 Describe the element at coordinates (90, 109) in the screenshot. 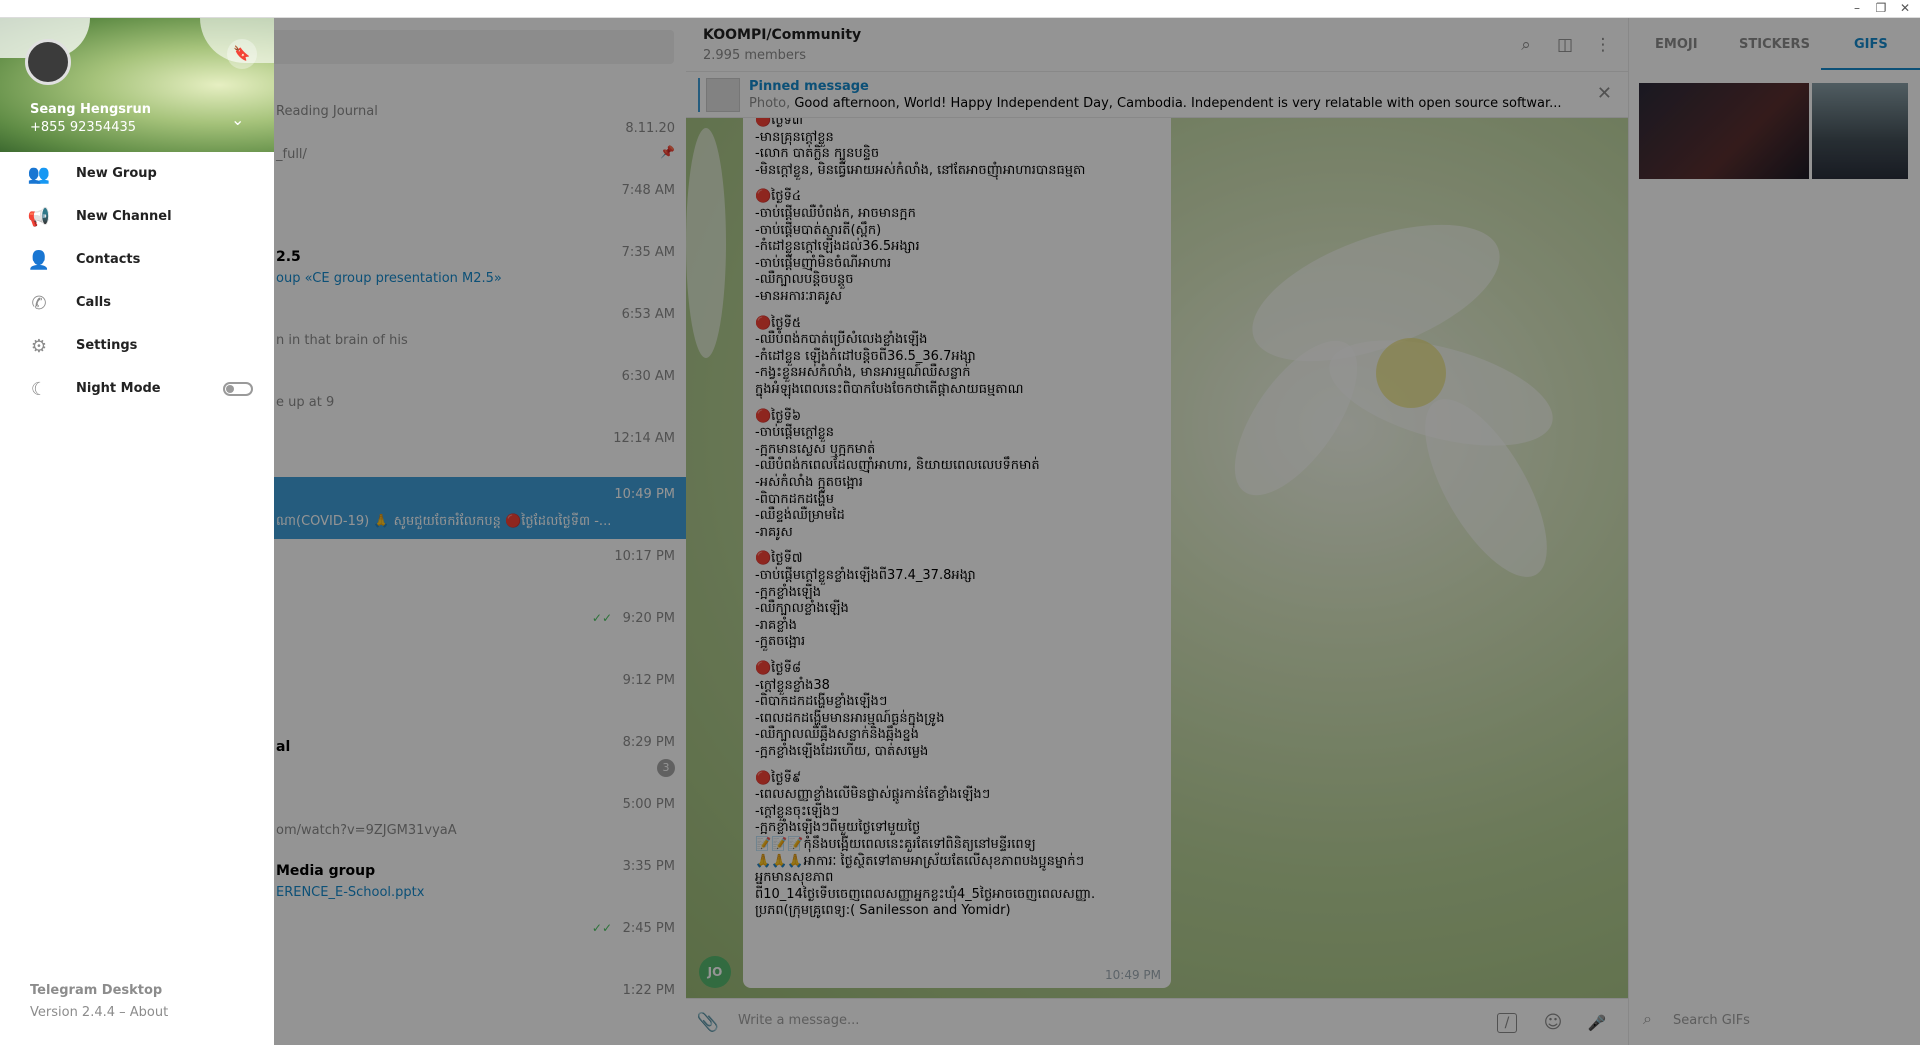

I see `user-name: Seang Hengsrun` at that location.